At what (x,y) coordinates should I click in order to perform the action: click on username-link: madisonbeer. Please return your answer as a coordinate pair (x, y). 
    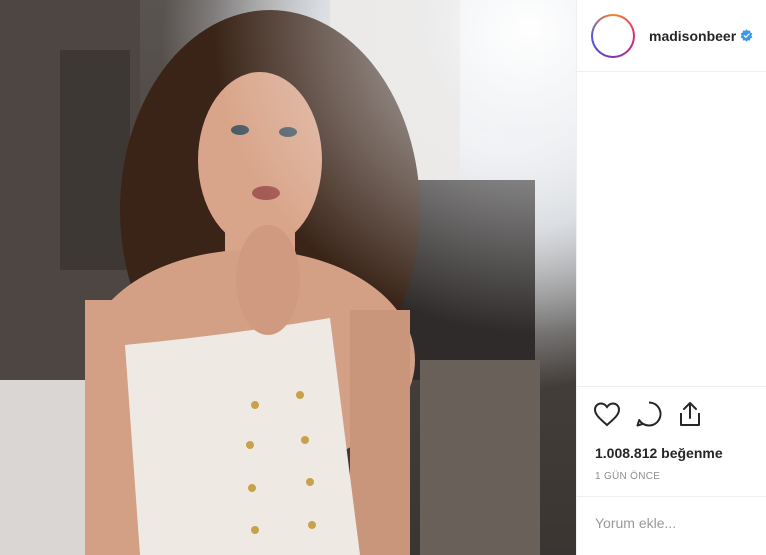
    Looking at the image, I should click on (701, 36).